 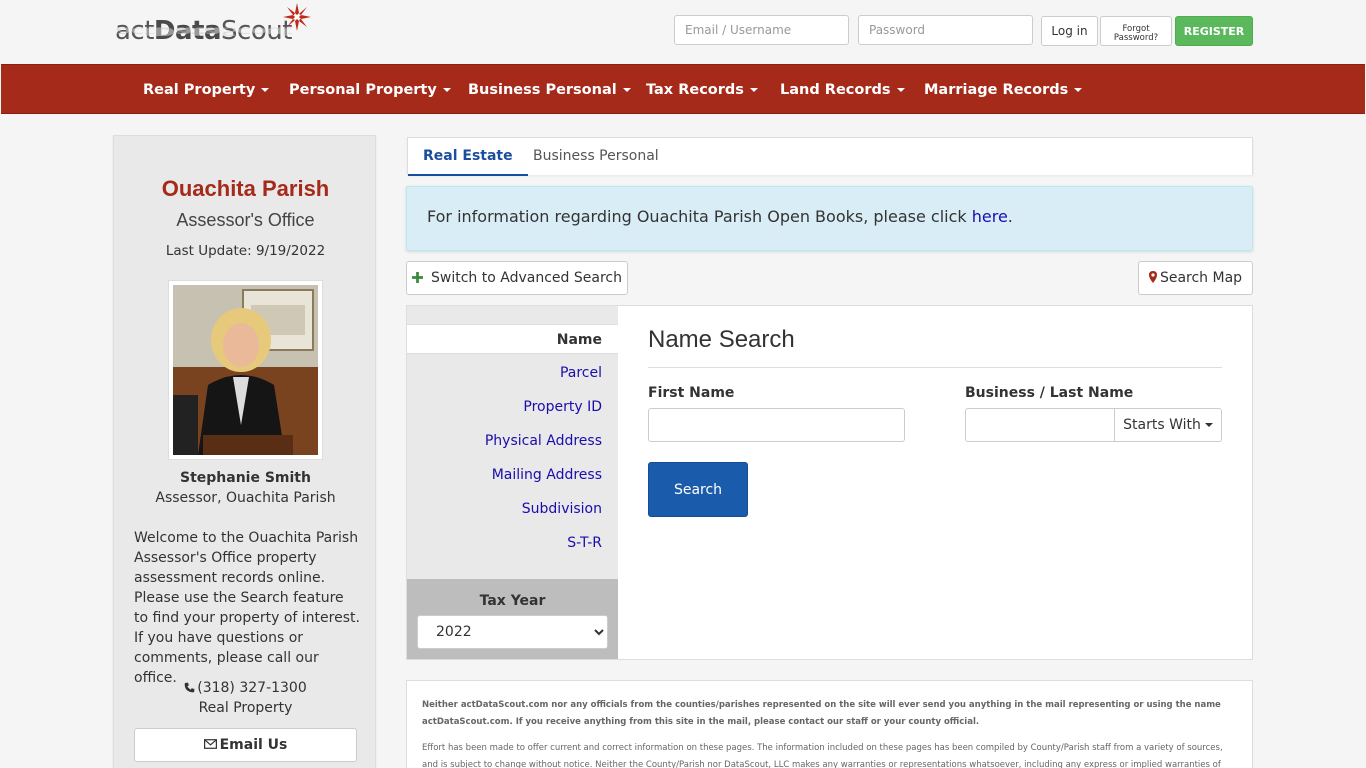 I want to click on nav-label: Business Personal, so click(x=542, y=90).